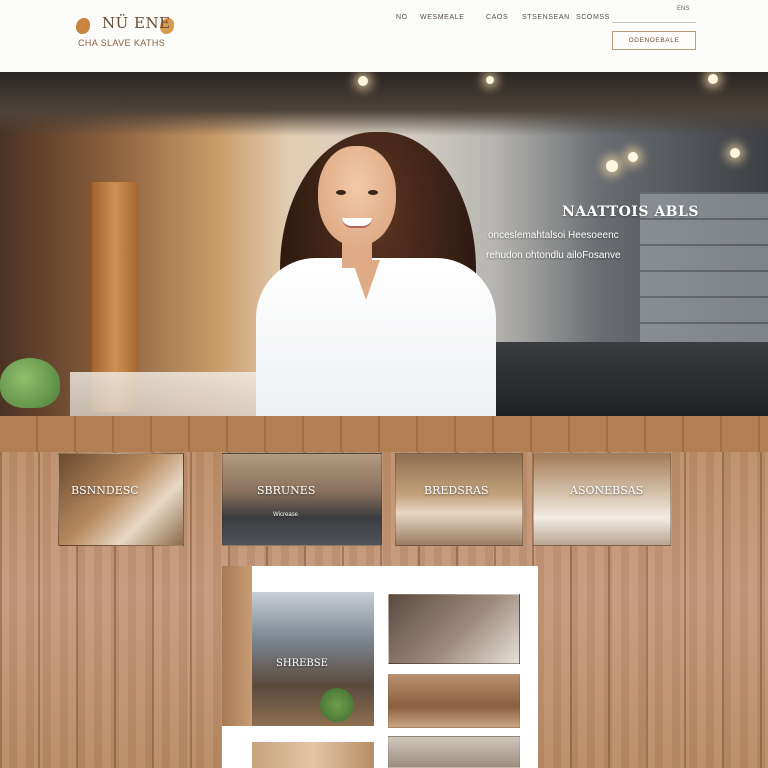  What do you see at coordinates (286, 490) in the screenshot?
I see `feature-card-label: SBRUNES` at bounding box center [286, 490].